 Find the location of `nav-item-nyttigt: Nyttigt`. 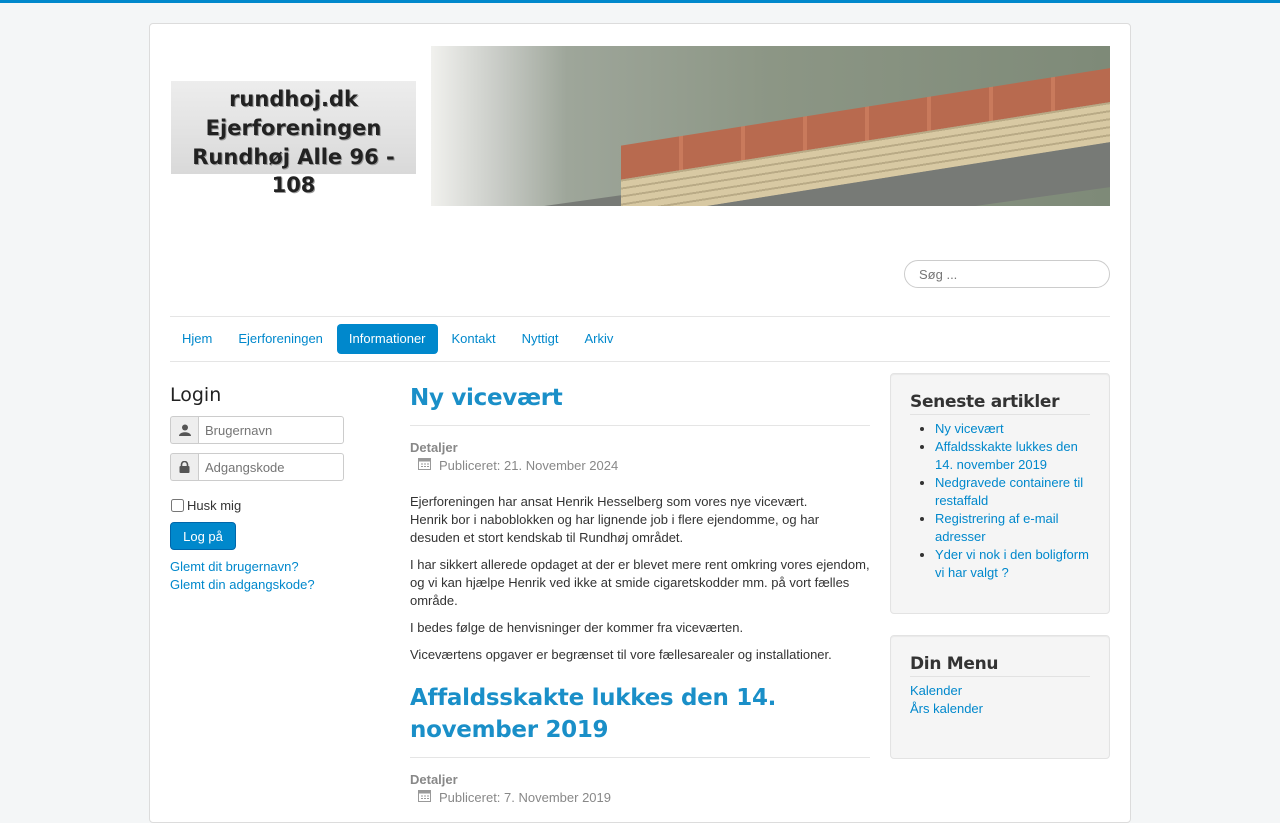

nav-item-nyttigt: Nyttigt is located at coordinates (540, 339).